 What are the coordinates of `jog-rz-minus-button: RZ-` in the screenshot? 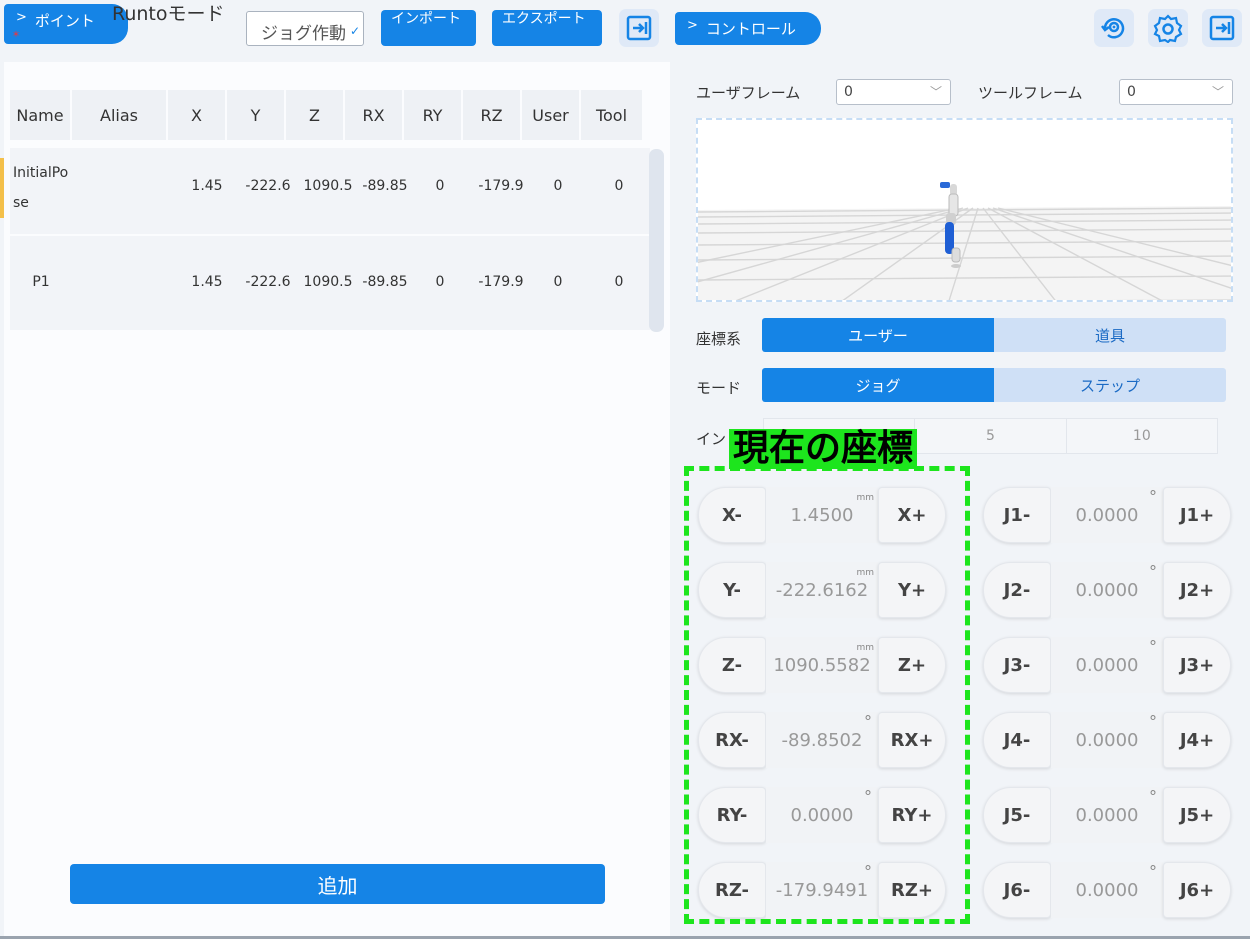 It's located at (732, 890).